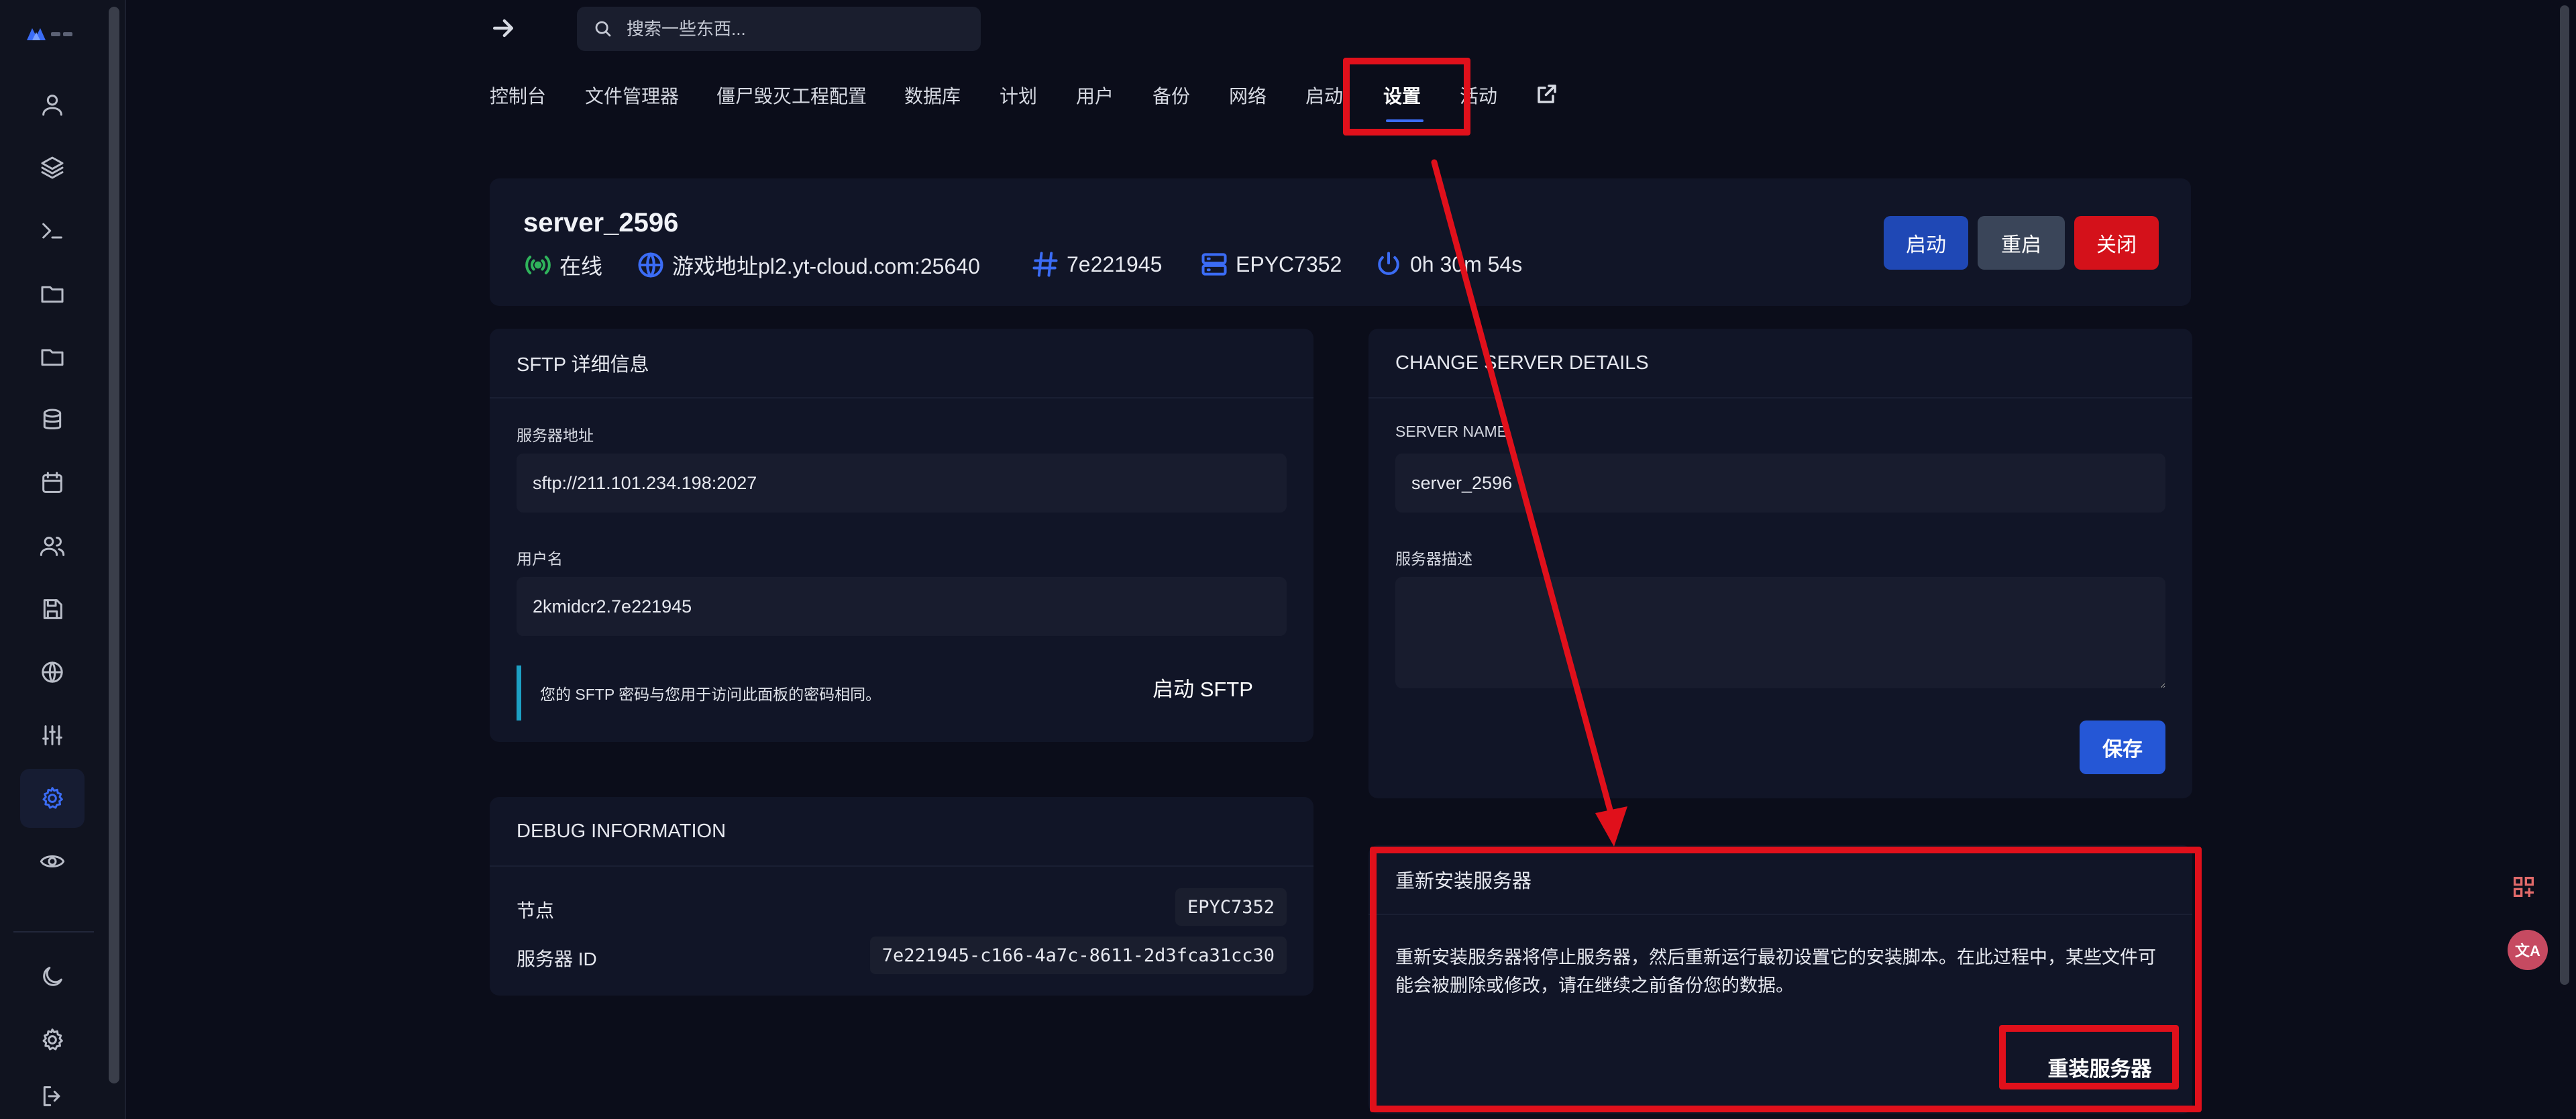 The image size is (2576, 1119). Describe the element at coordinates (2116, 243) in the screenshot. I see `stop-button: 关闭` at that location.